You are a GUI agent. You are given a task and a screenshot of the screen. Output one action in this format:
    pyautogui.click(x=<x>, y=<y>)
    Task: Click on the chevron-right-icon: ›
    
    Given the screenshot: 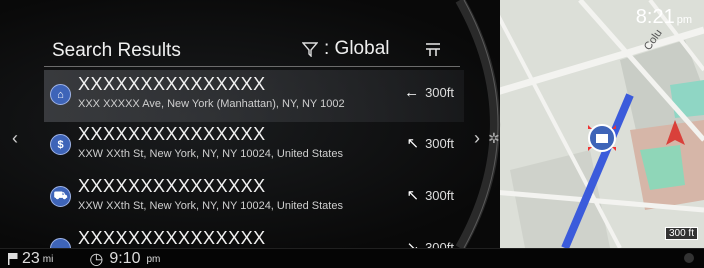 What is the action you would take?
    pyautogui.click(x=477, y=138)
    